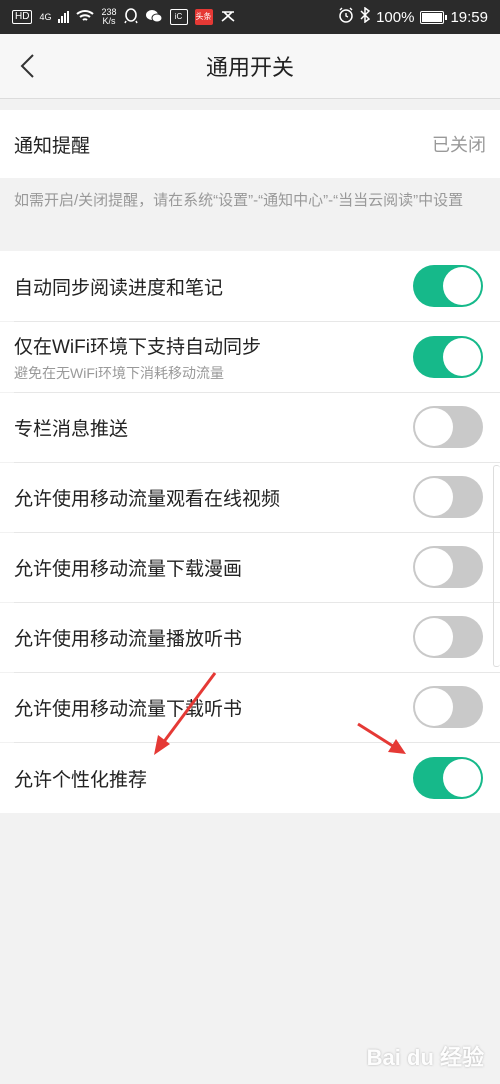 The width and height of the screenshot is (500, 1084). I want to click on setting-row-auto-sync: 自动同步阅读进度和笔记, so click(250, 286).